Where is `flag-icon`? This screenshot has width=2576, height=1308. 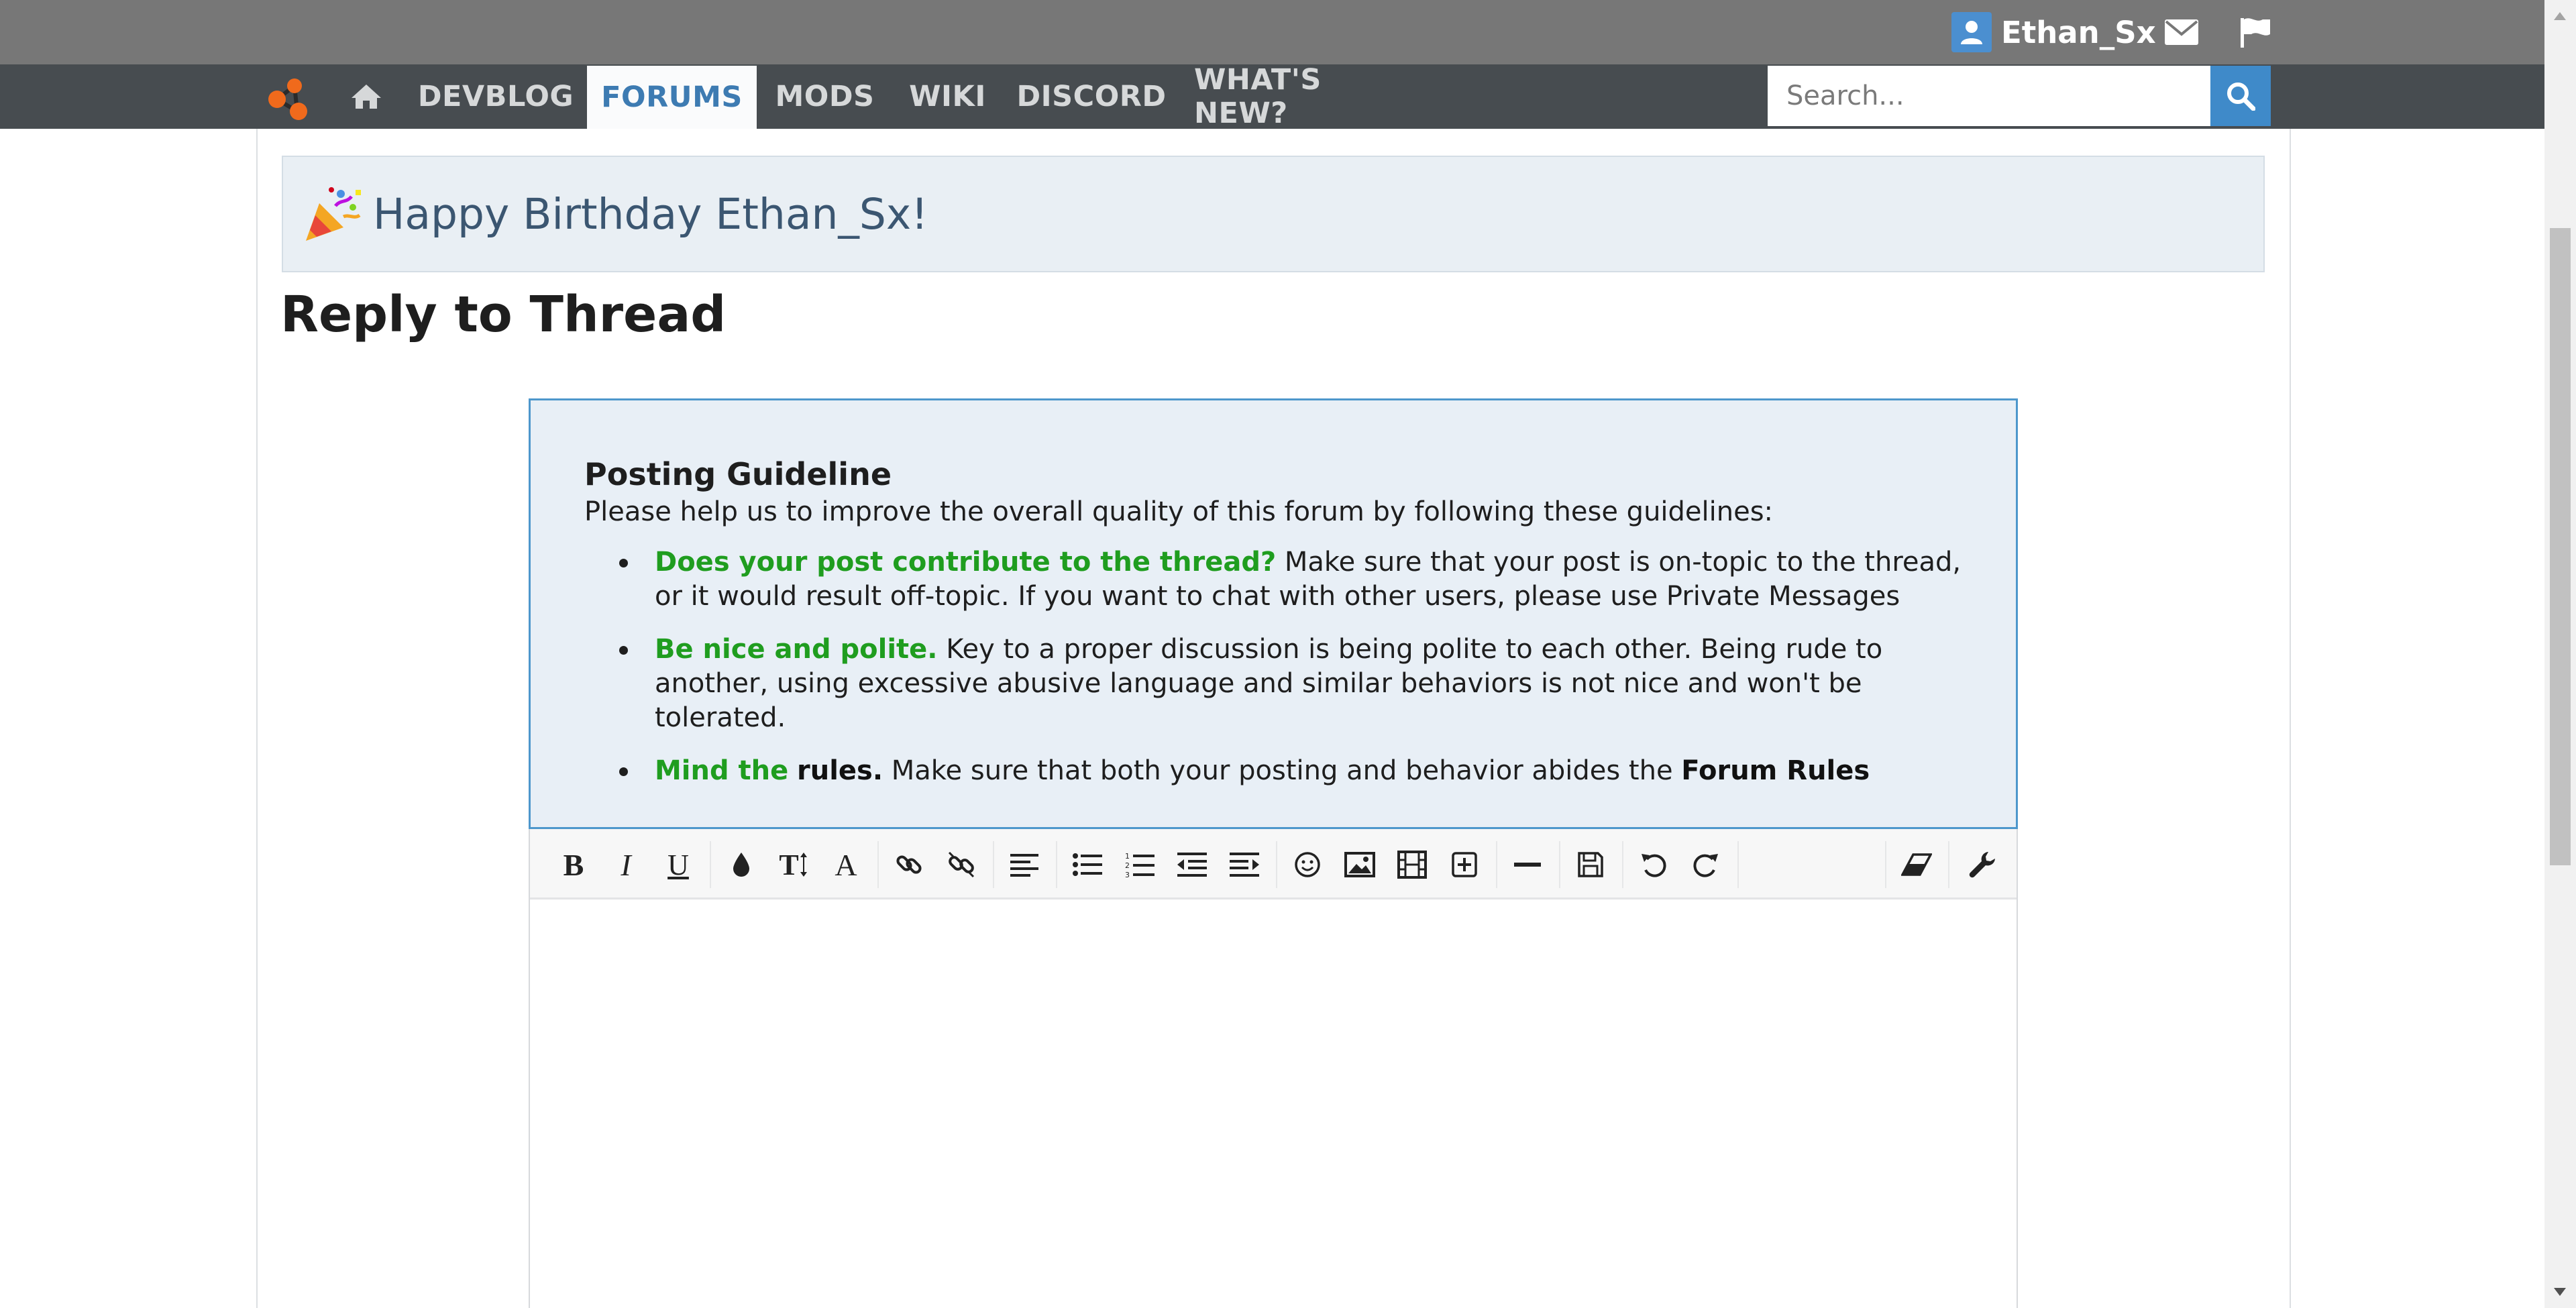 flag-icon is located at coordinates (2255, 33).